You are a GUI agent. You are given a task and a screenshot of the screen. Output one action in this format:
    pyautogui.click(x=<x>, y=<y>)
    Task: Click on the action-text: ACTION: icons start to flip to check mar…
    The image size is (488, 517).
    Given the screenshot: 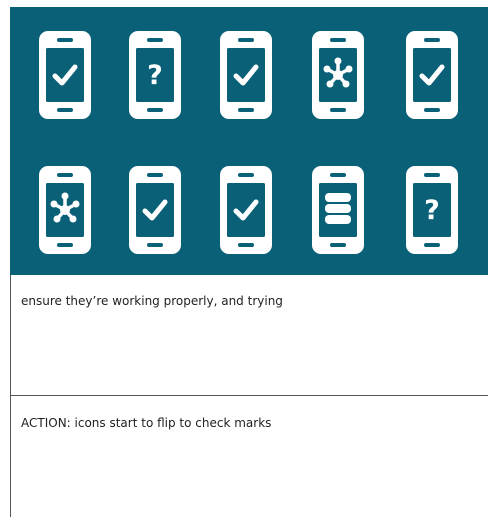 What is the action you would take?
    pyautogui.click(x=146, y=423)
    